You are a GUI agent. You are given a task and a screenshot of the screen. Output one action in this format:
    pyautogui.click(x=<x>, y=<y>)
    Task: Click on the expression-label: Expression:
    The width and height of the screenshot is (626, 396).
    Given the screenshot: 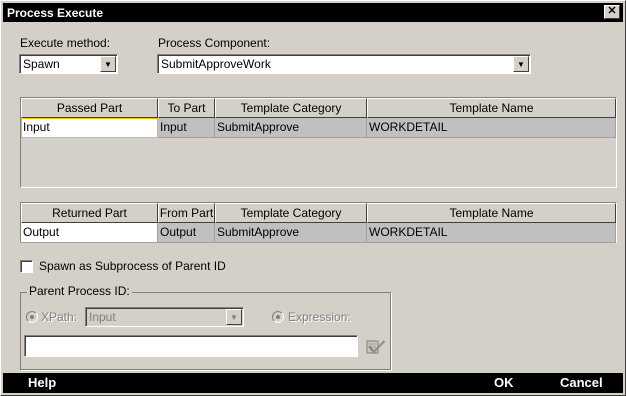 What is the action you would take?
    pyautogui.click(x=319, y=317)
    